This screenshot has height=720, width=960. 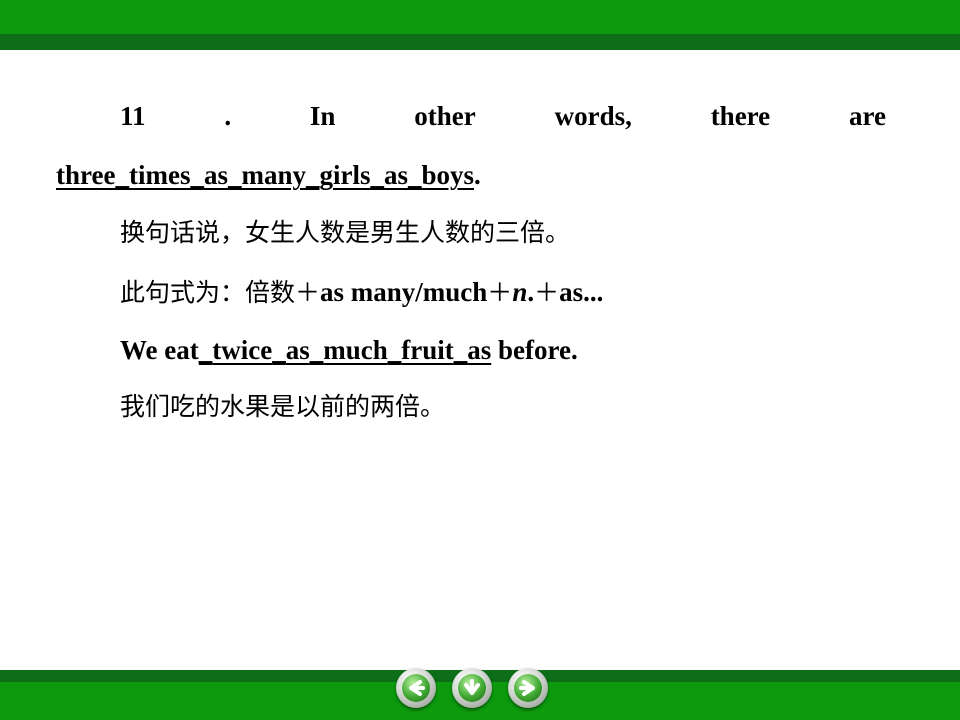 What do you see at coordinates (345, 350) in the screenshot?
I see `underlined-blanks: _twice_as_much_fruit_as` at bounding box center [345, 350].